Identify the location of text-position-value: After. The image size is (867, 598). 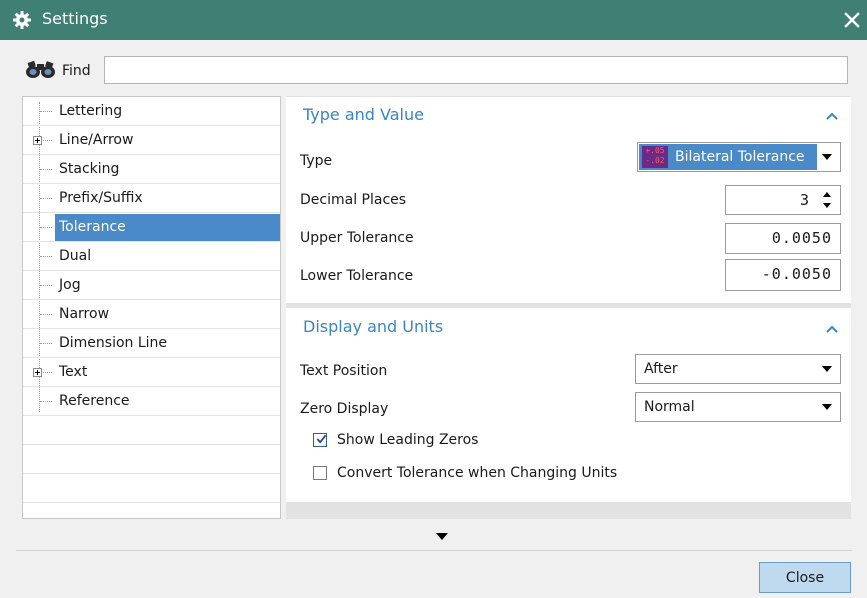
(661, 369).